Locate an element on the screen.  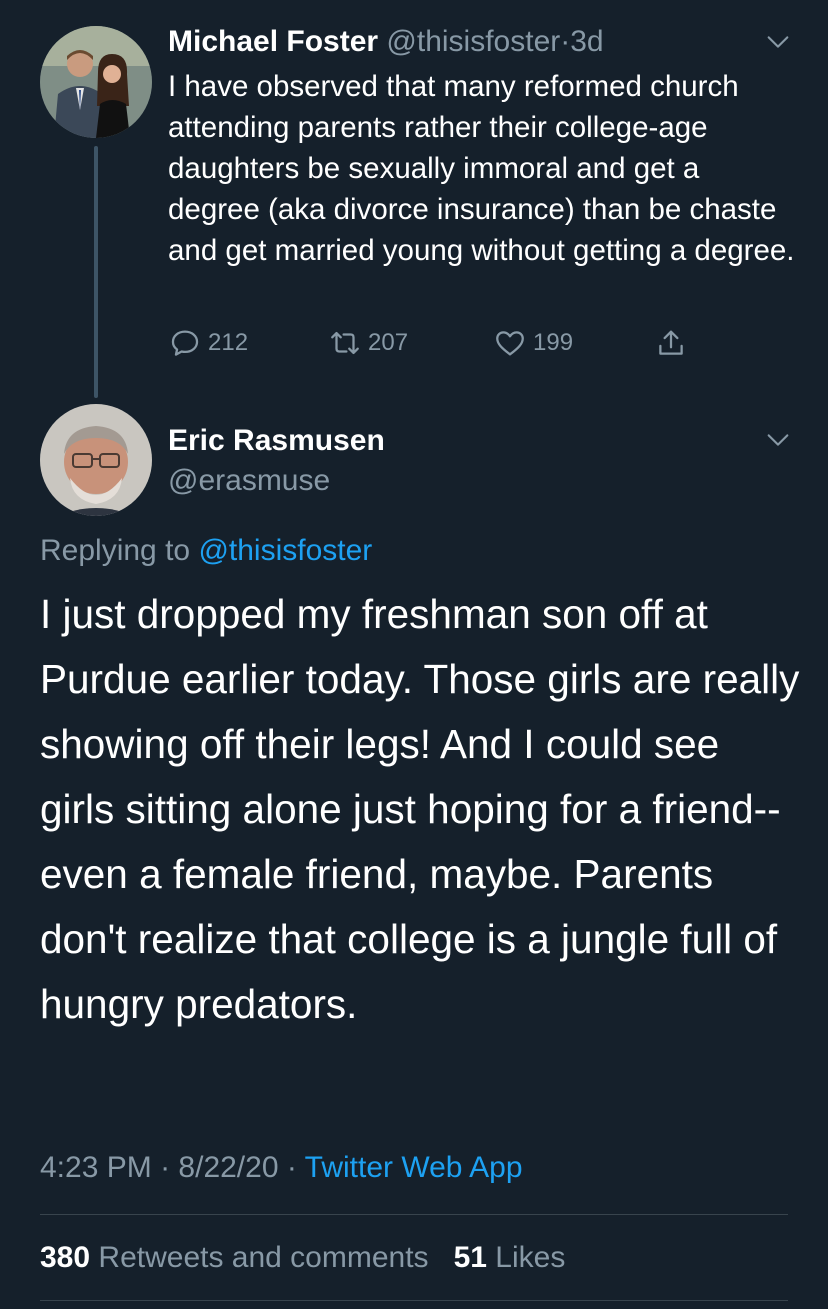
retweets-stat: 380 Retweets and comments is located at coordinates (234, 1257).